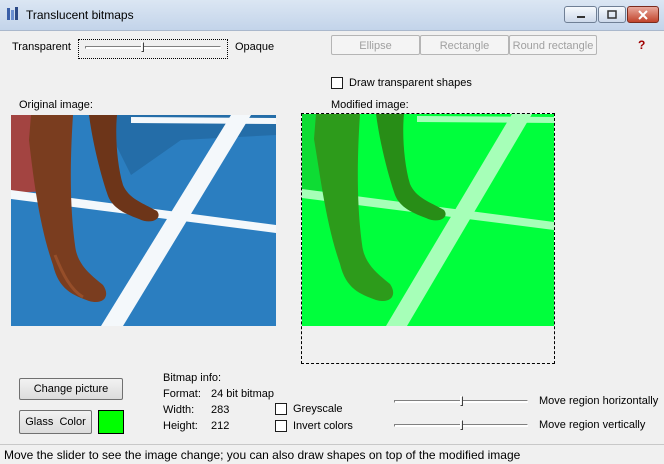  I want to click on maximize-icon, so click(612, 14).